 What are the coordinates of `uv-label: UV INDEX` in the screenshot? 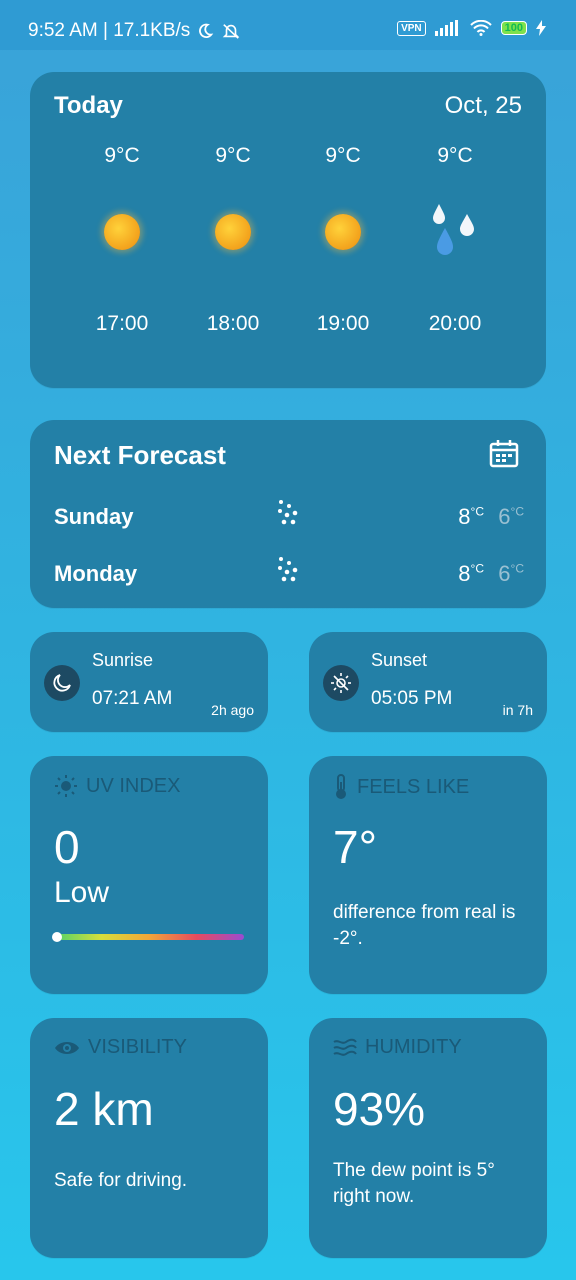 It's located at (133, 785).